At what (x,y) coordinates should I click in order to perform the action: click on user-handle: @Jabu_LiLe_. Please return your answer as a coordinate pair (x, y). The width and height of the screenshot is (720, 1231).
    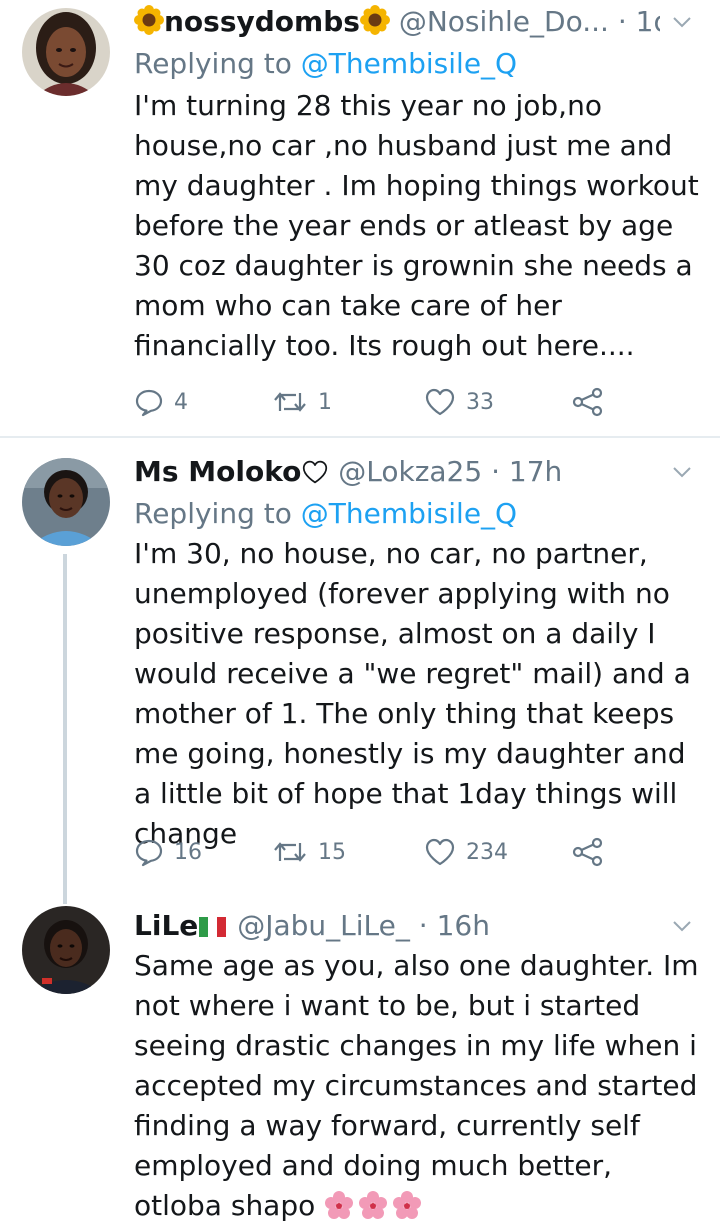
    Looking at the image, I should click on (323, 925).